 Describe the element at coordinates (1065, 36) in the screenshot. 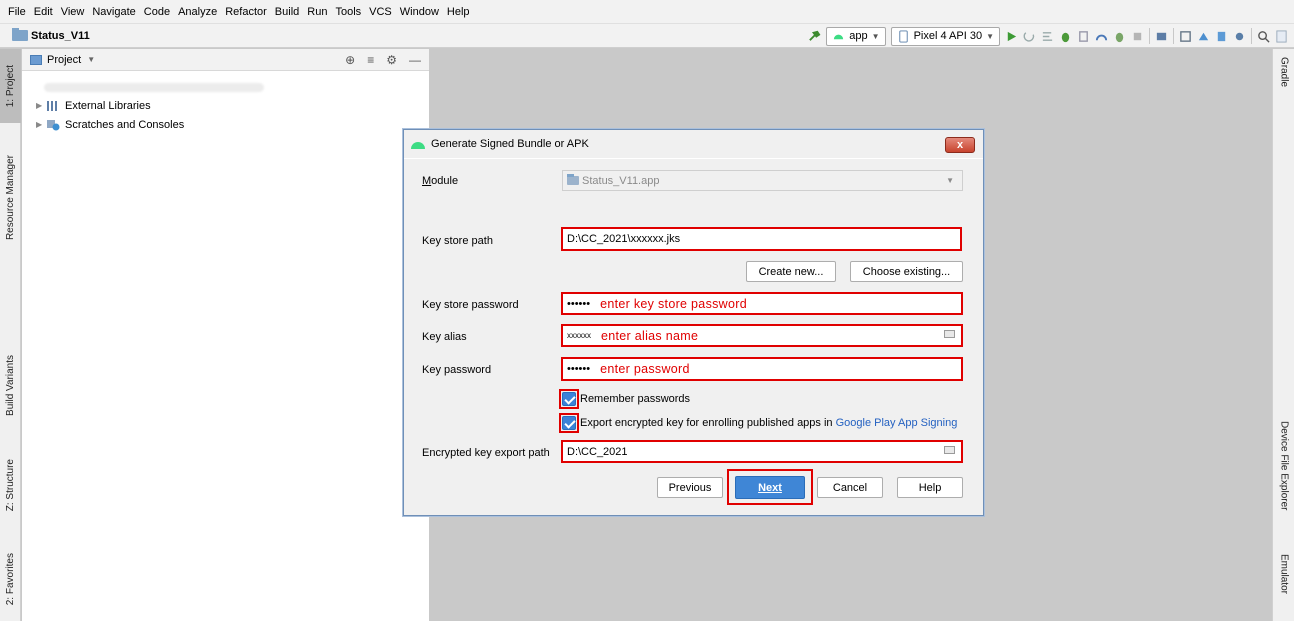

I see `debug-icon` at that location.